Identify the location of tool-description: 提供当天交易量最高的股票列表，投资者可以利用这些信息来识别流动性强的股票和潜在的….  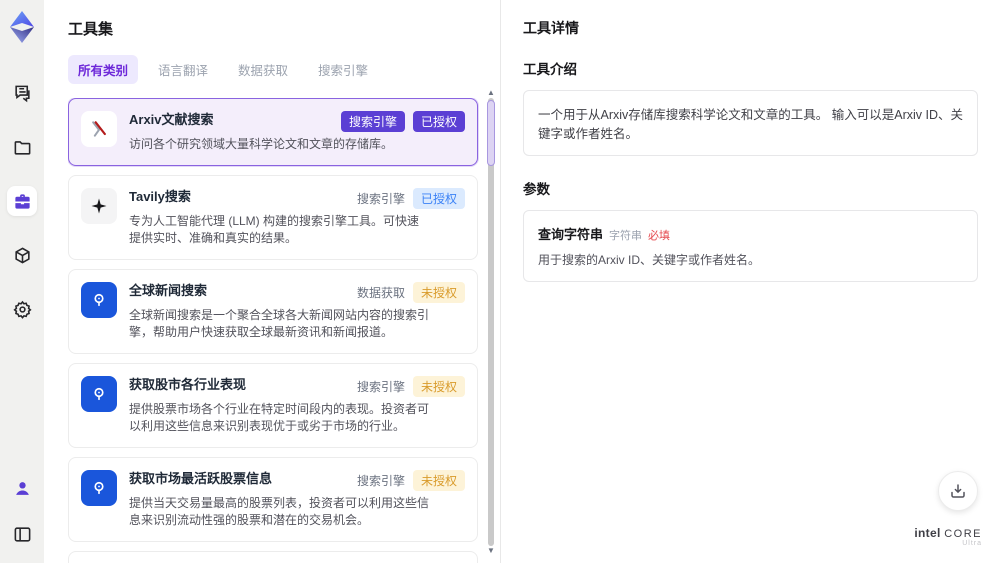
(279, 511).